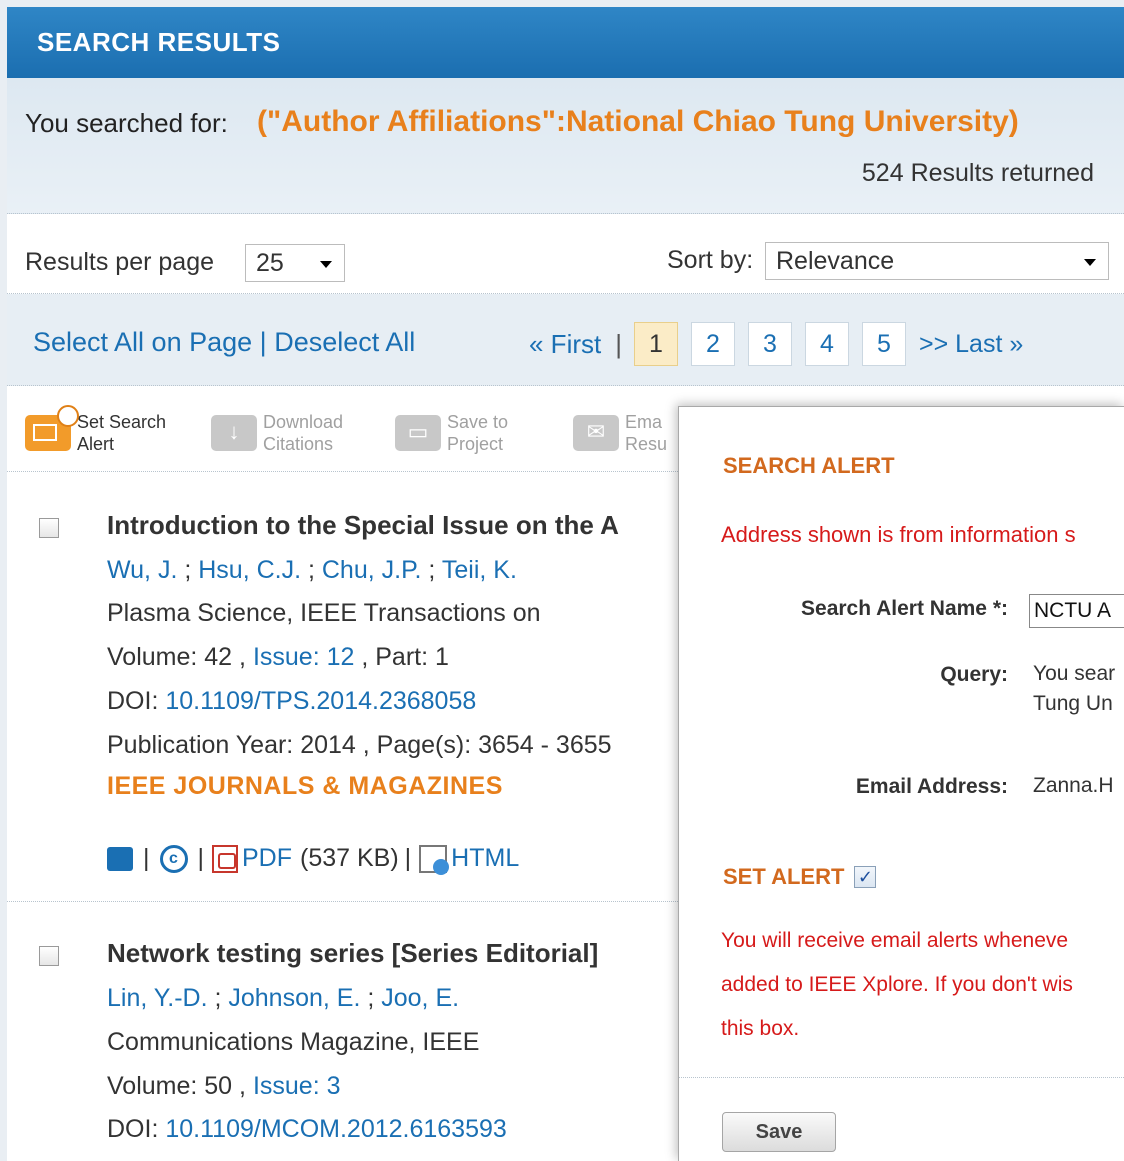 The height and width of the screenshot is (1161, 1124). What do you see at coordinates (1076, 611) in the screenshot?
I see `alert-name-input: NCTU A` at bounding box center [1076, 611].